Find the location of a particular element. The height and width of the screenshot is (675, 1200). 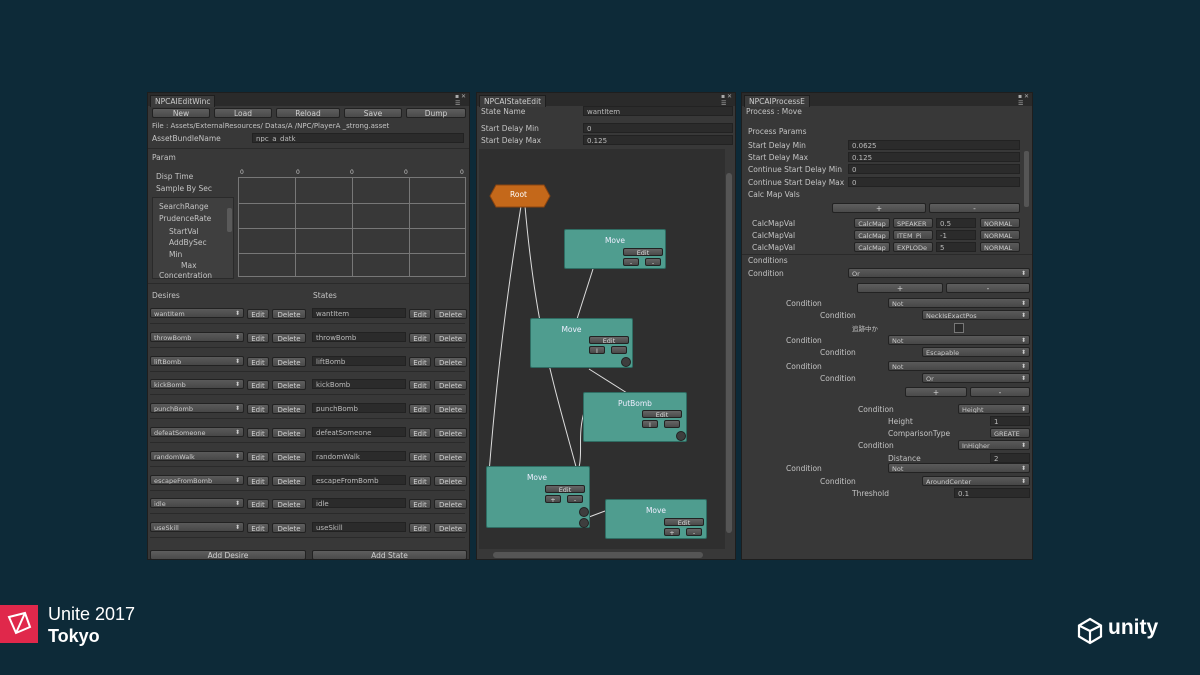

desire-select: wantItem ⬍ is located at coordinates (197, 313).